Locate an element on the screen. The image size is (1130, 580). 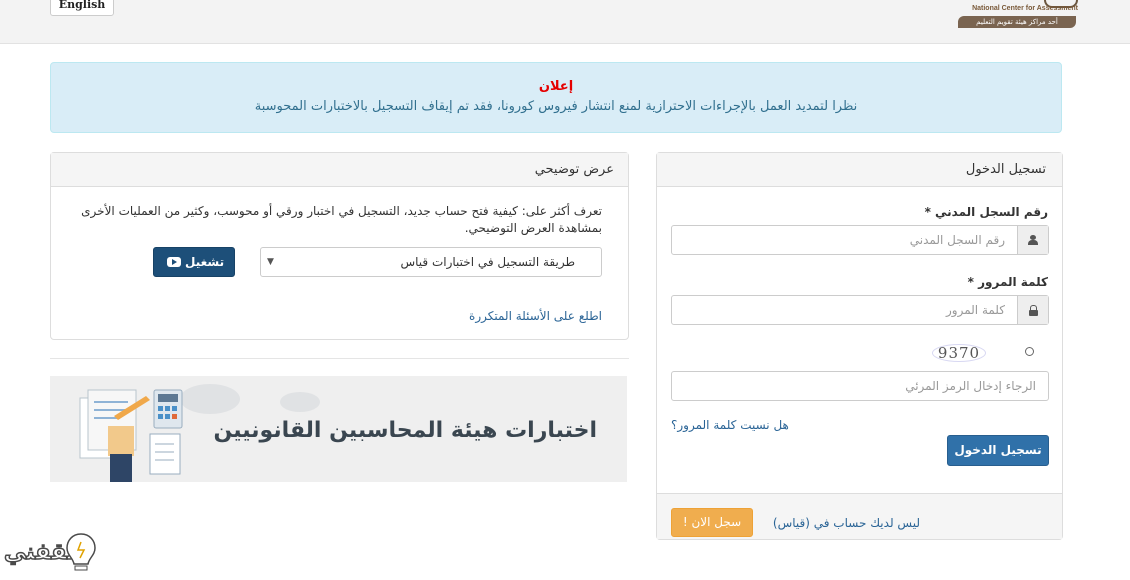
forgot-password-link: هل نسيت كلمة المرور؟ is located at coordinates (730, 425).